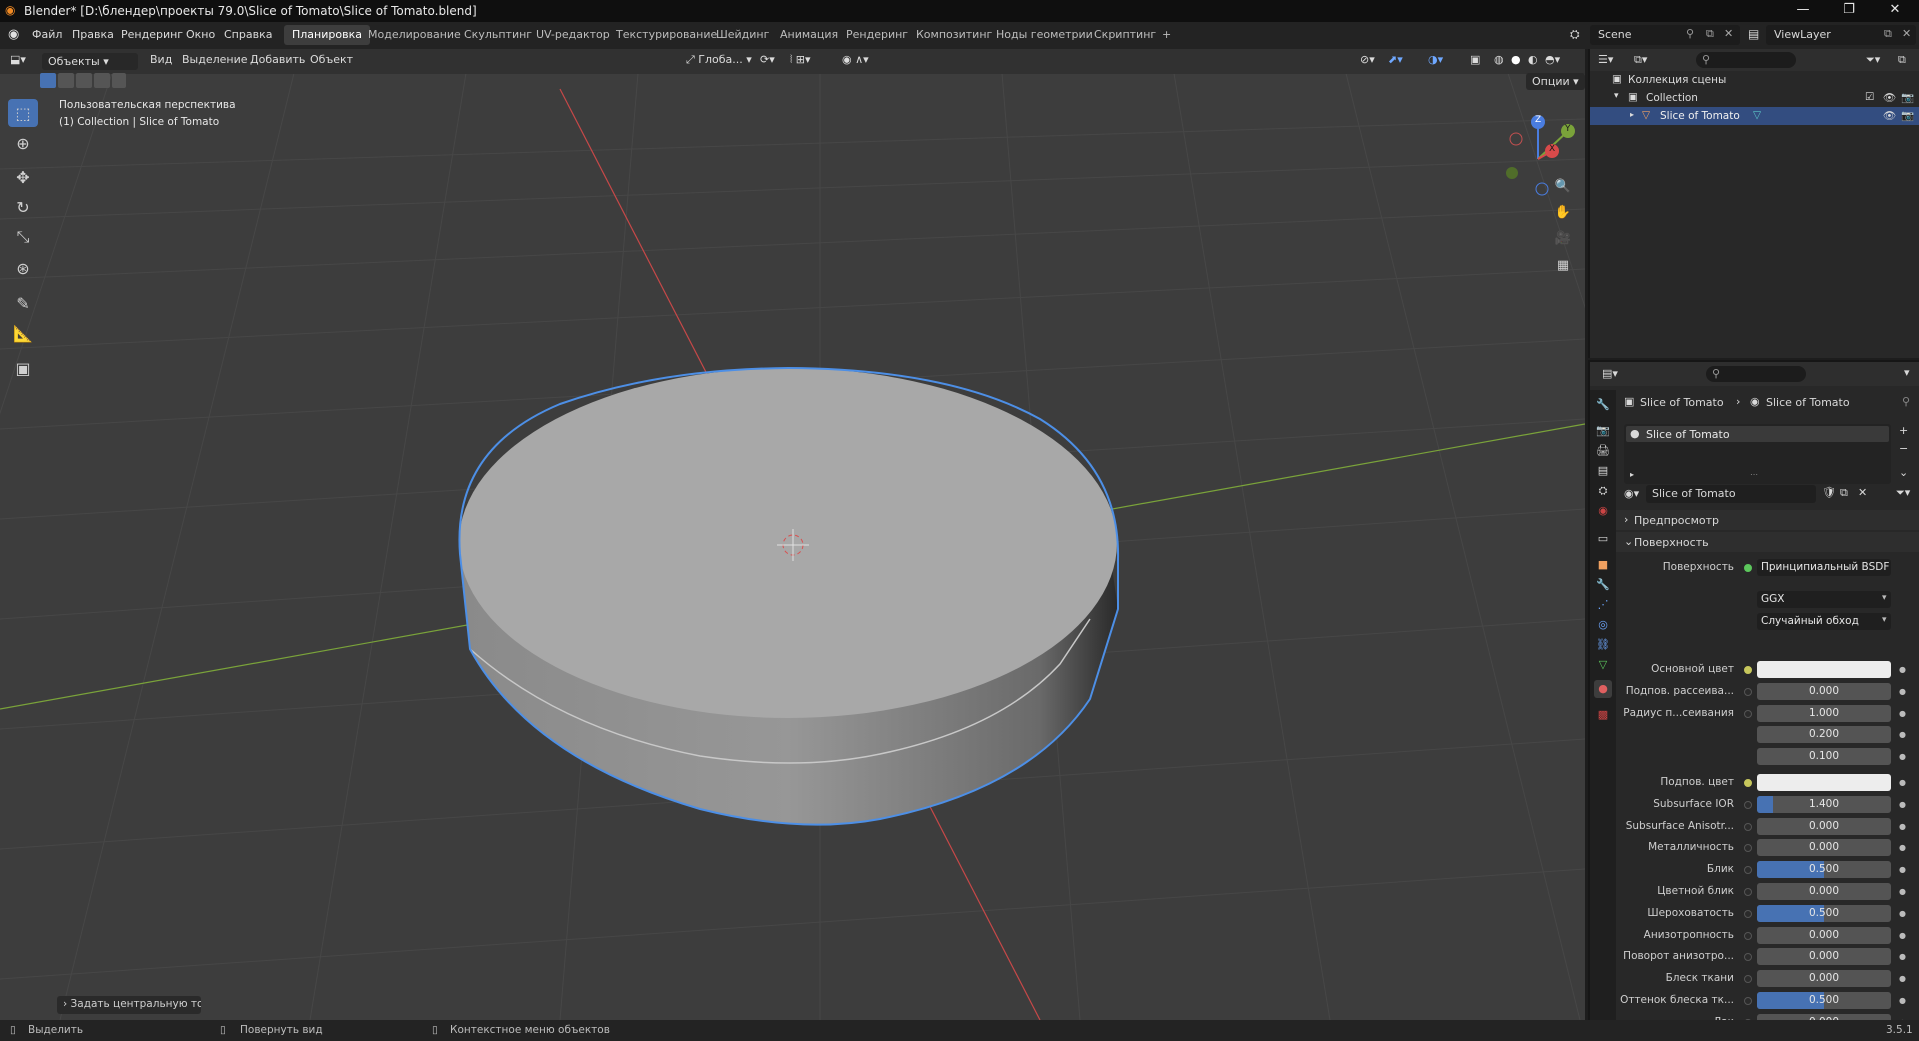  I want to click on delete-view-layer-icon: ✕, so click(1906, 33).